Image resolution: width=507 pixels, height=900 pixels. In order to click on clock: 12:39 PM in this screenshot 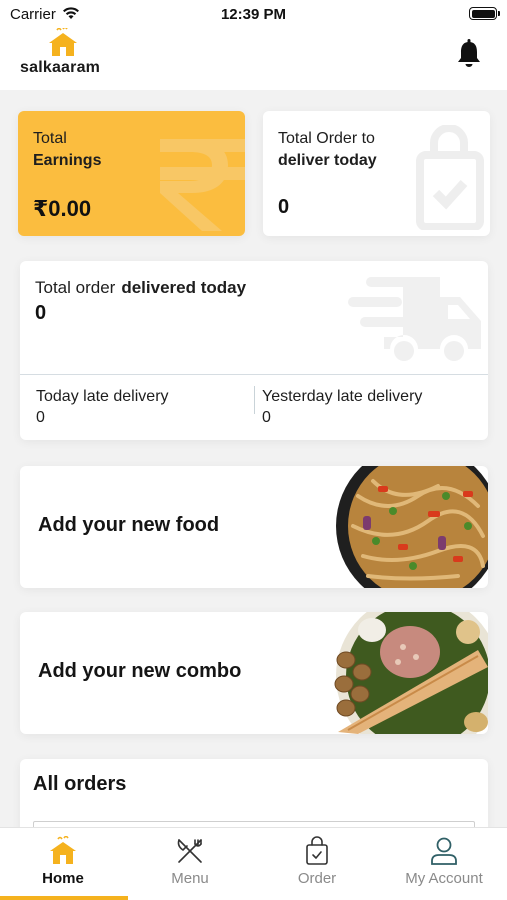, I will do `click(253, 14)`.